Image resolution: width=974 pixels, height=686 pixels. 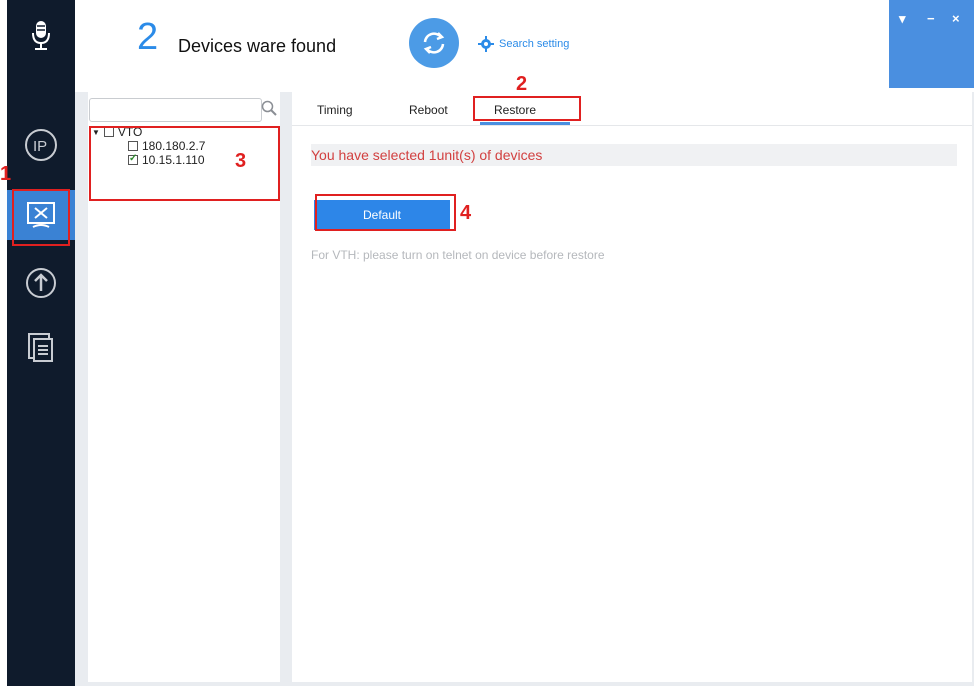 I want to click on device-count: 2, so click(x=148, y=37).